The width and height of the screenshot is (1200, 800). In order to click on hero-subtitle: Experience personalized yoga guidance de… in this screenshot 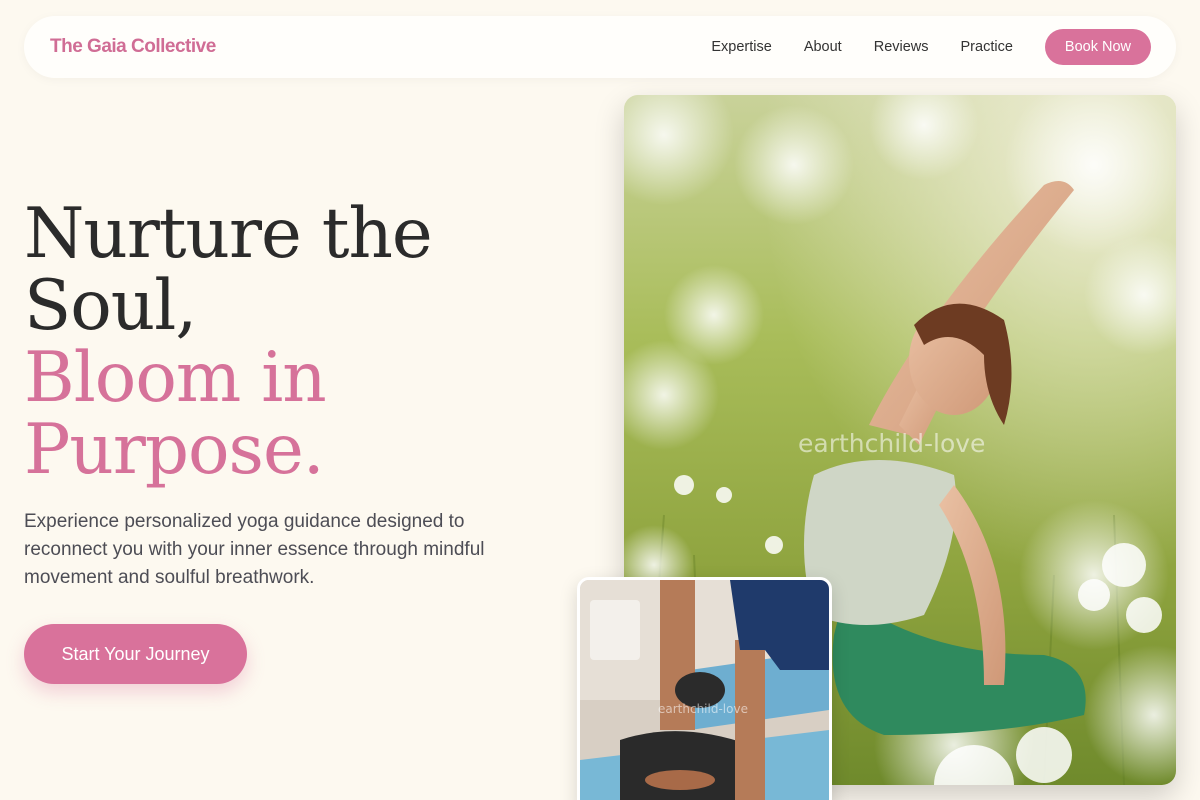, I will do `click(254, 549)`.